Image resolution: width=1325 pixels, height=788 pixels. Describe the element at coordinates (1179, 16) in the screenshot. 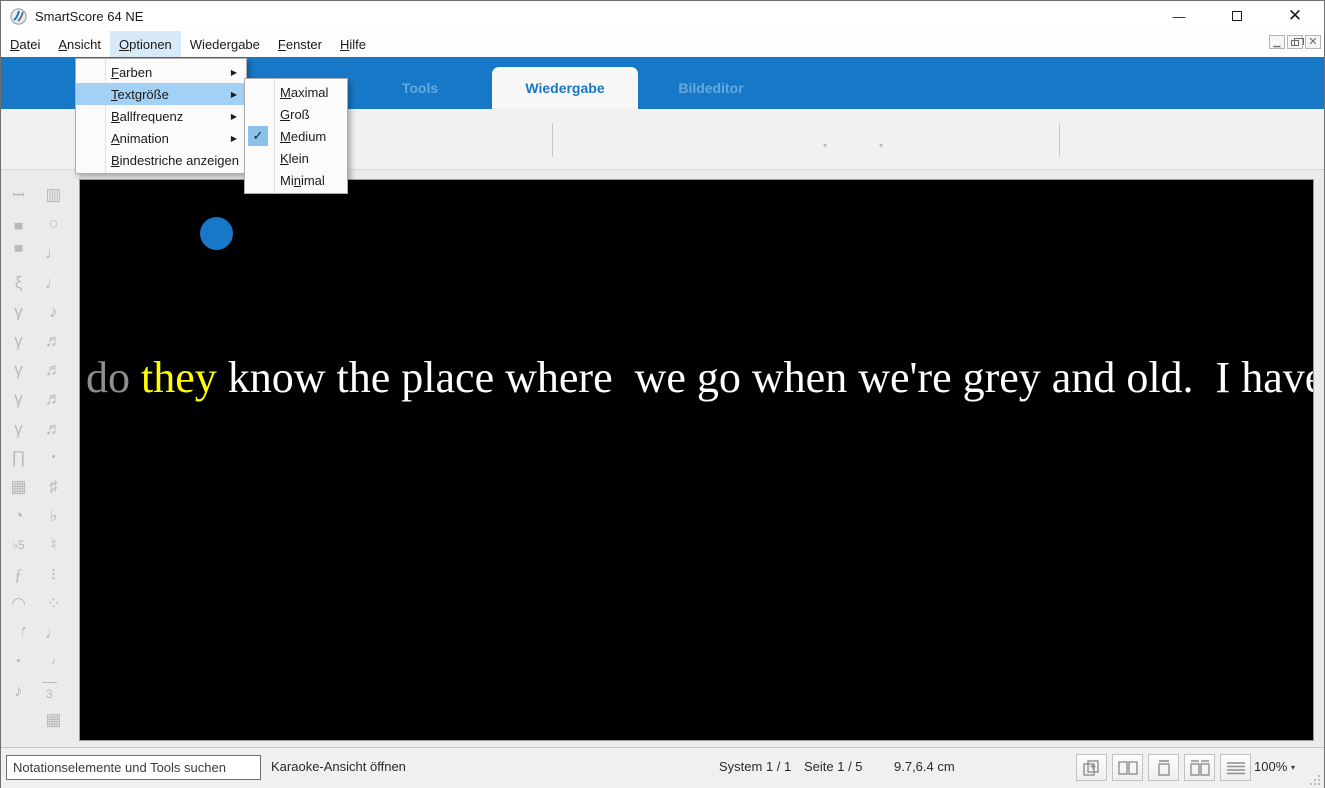

I see `minimize-button: —` at that location.